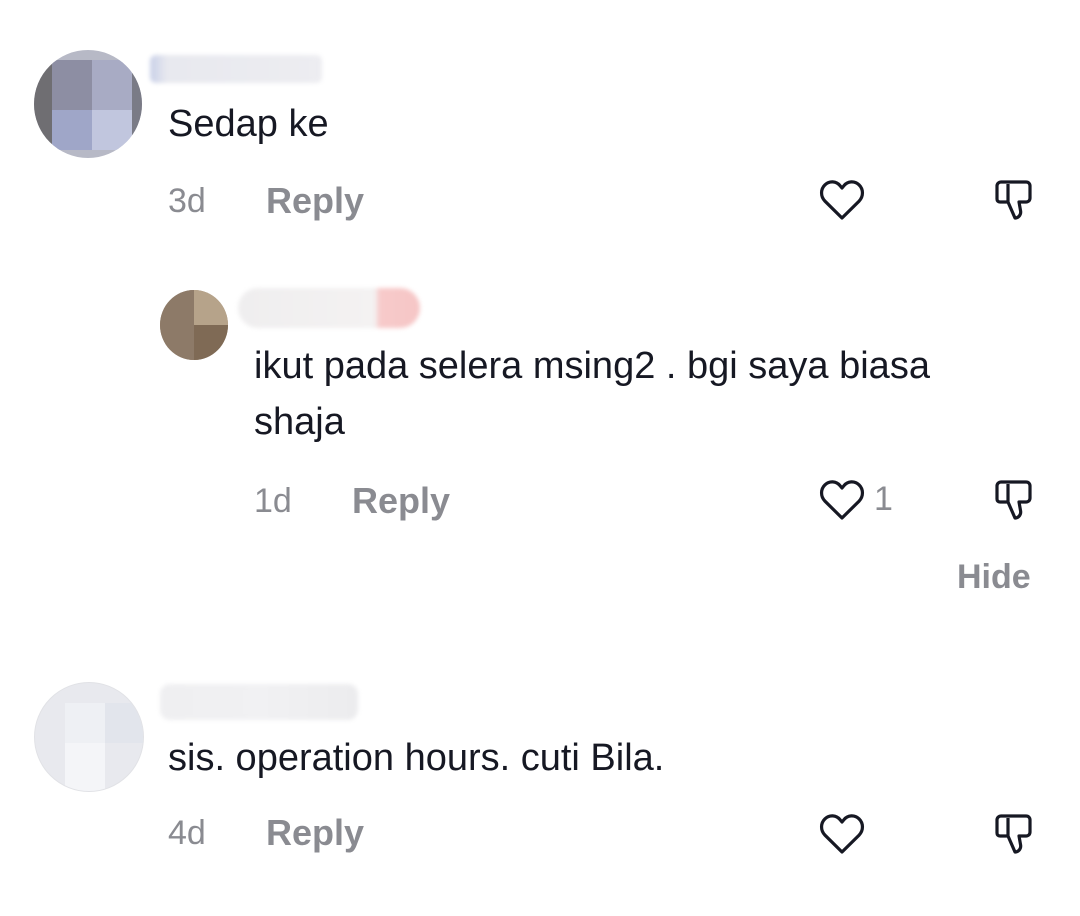 The height and width of the screenshot is (916, 1080). What do you see at coordinates (187, 201) in the screenshot?
I see `comment-timestamp: 3d` at bounding box center [187, 201].